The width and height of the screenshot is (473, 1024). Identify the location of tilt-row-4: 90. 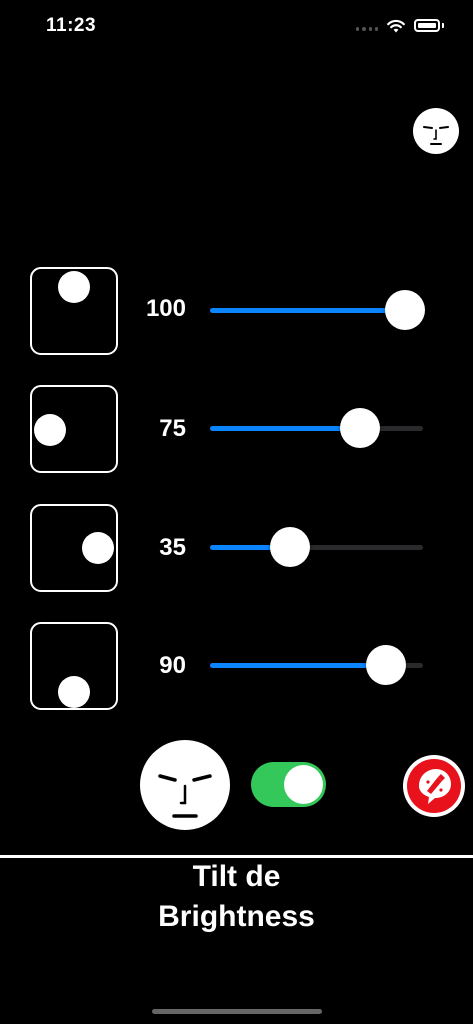
(236, 667).